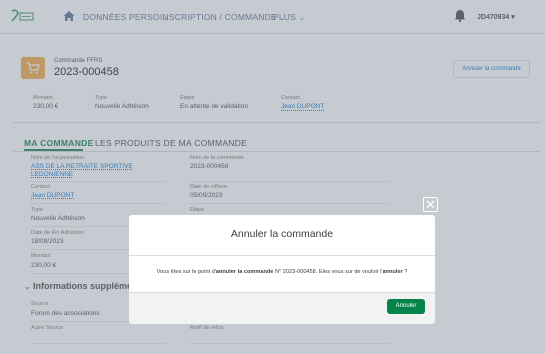 This screenshot has width=545, height=354. I want to click on confirm-cancel-button: Annuler, so click(406, 306).